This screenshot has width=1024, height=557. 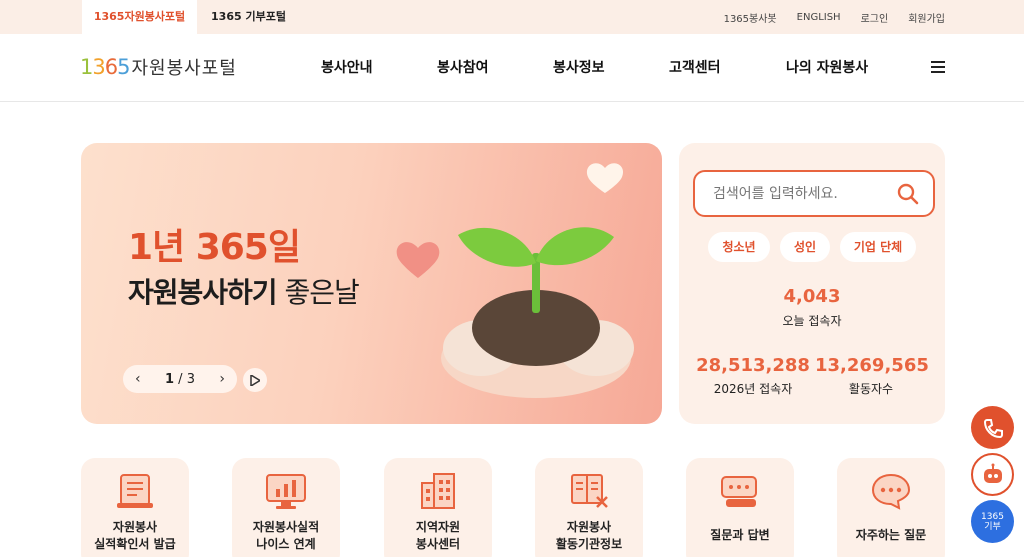 I want to click on donation-label-1365: 1365, so click(x=992, y=516).